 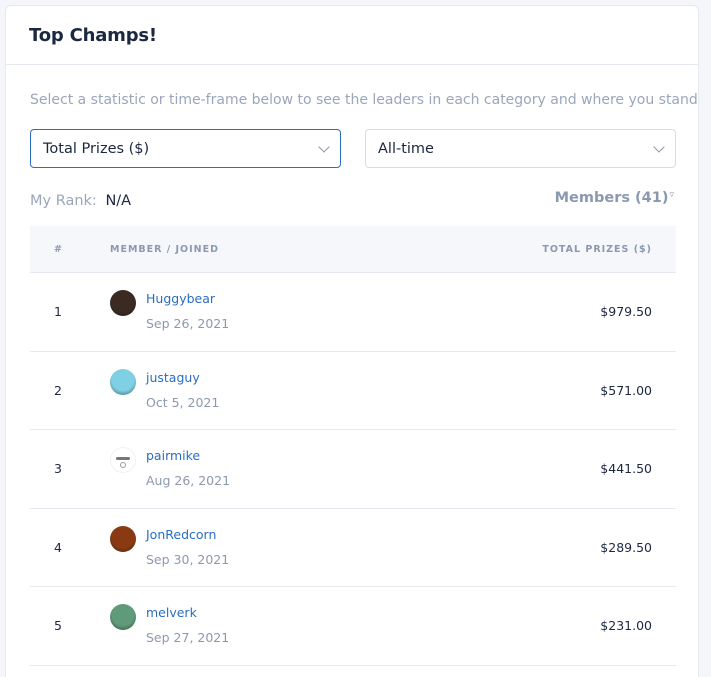 I want to click on rank-number: 5, so click(x=58, y=626).